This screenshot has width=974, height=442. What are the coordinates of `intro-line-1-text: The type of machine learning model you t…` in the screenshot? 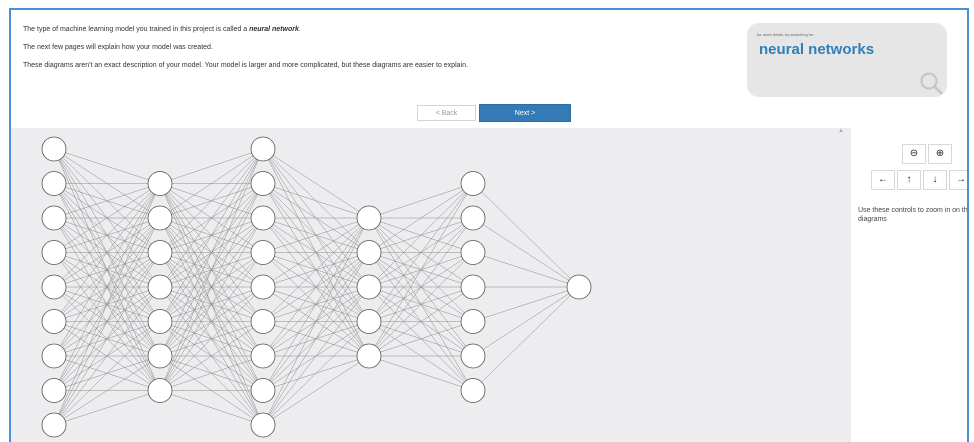 It's located at (135, 29).